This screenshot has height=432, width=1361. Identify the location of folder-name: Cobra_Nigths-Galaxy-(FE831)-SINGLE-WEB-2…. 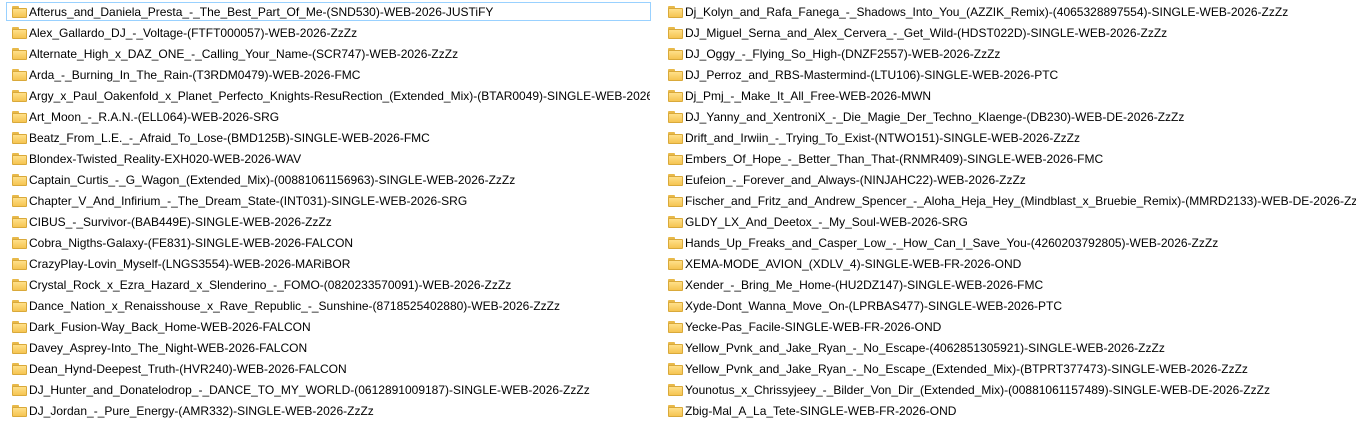
(191, 243).